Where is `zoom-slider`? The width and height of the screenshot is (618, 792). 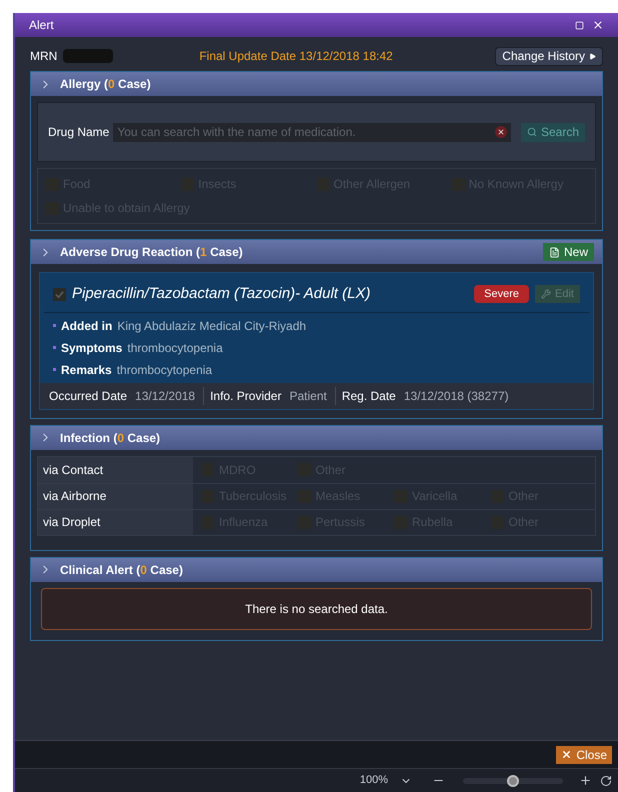
zoom-slider is located at coordinates (513, 781).